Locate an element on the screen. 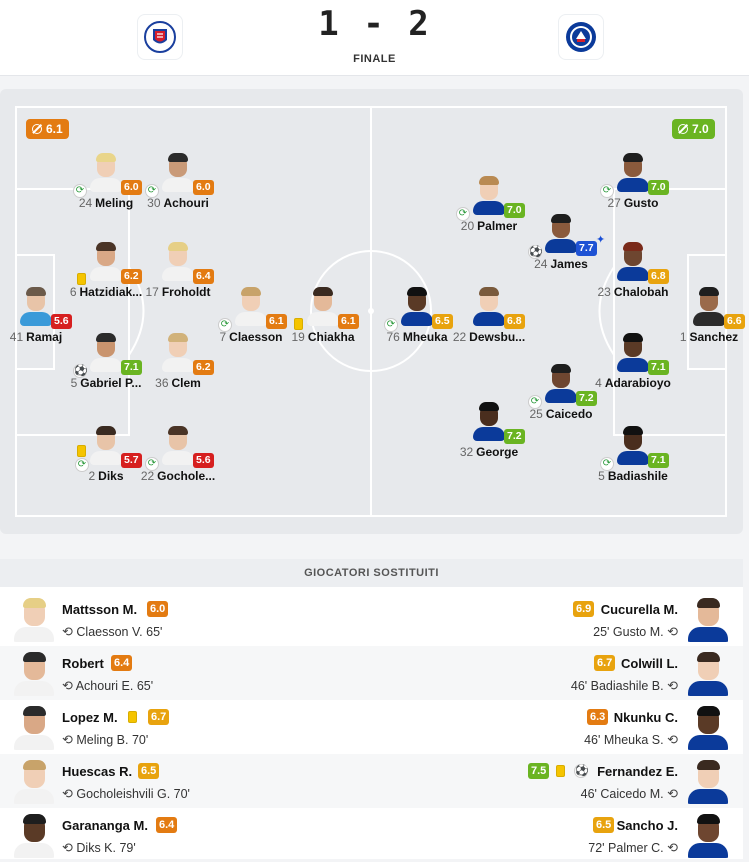 This screenshot has width=749, height=862. sub-away-replaced: 46' Caicedo M. ⟲ is located at coordinates (629, 793).